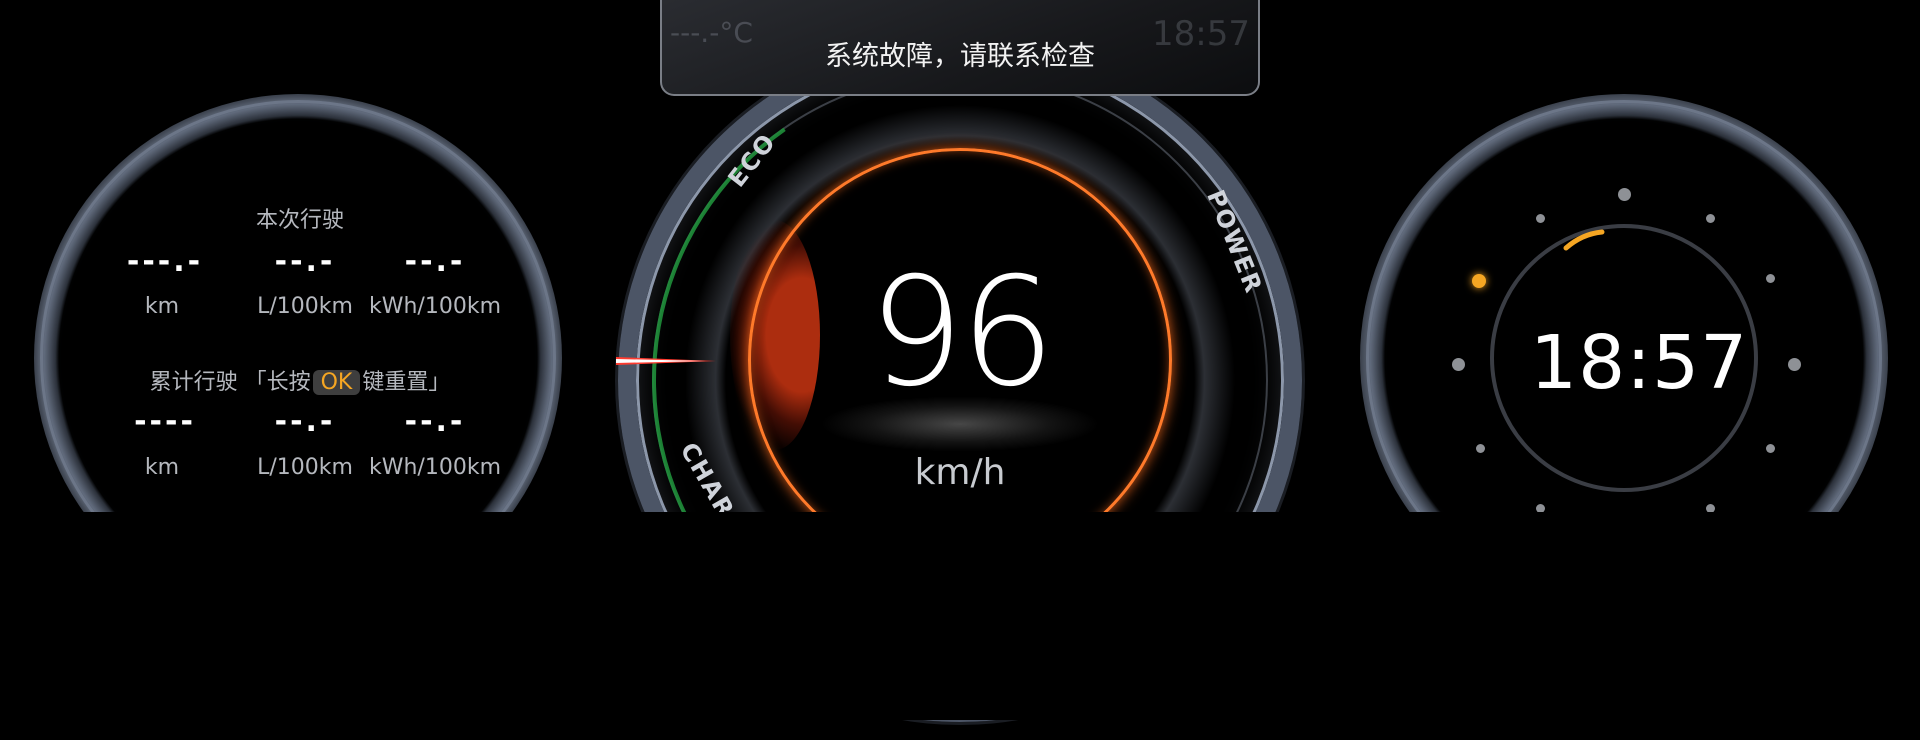 The height and width of the screenshot is (740, 1920). Describe the element at coordinates (162, 306) in the screenshot. I see `current-trip-distance-unit: km` at that location.